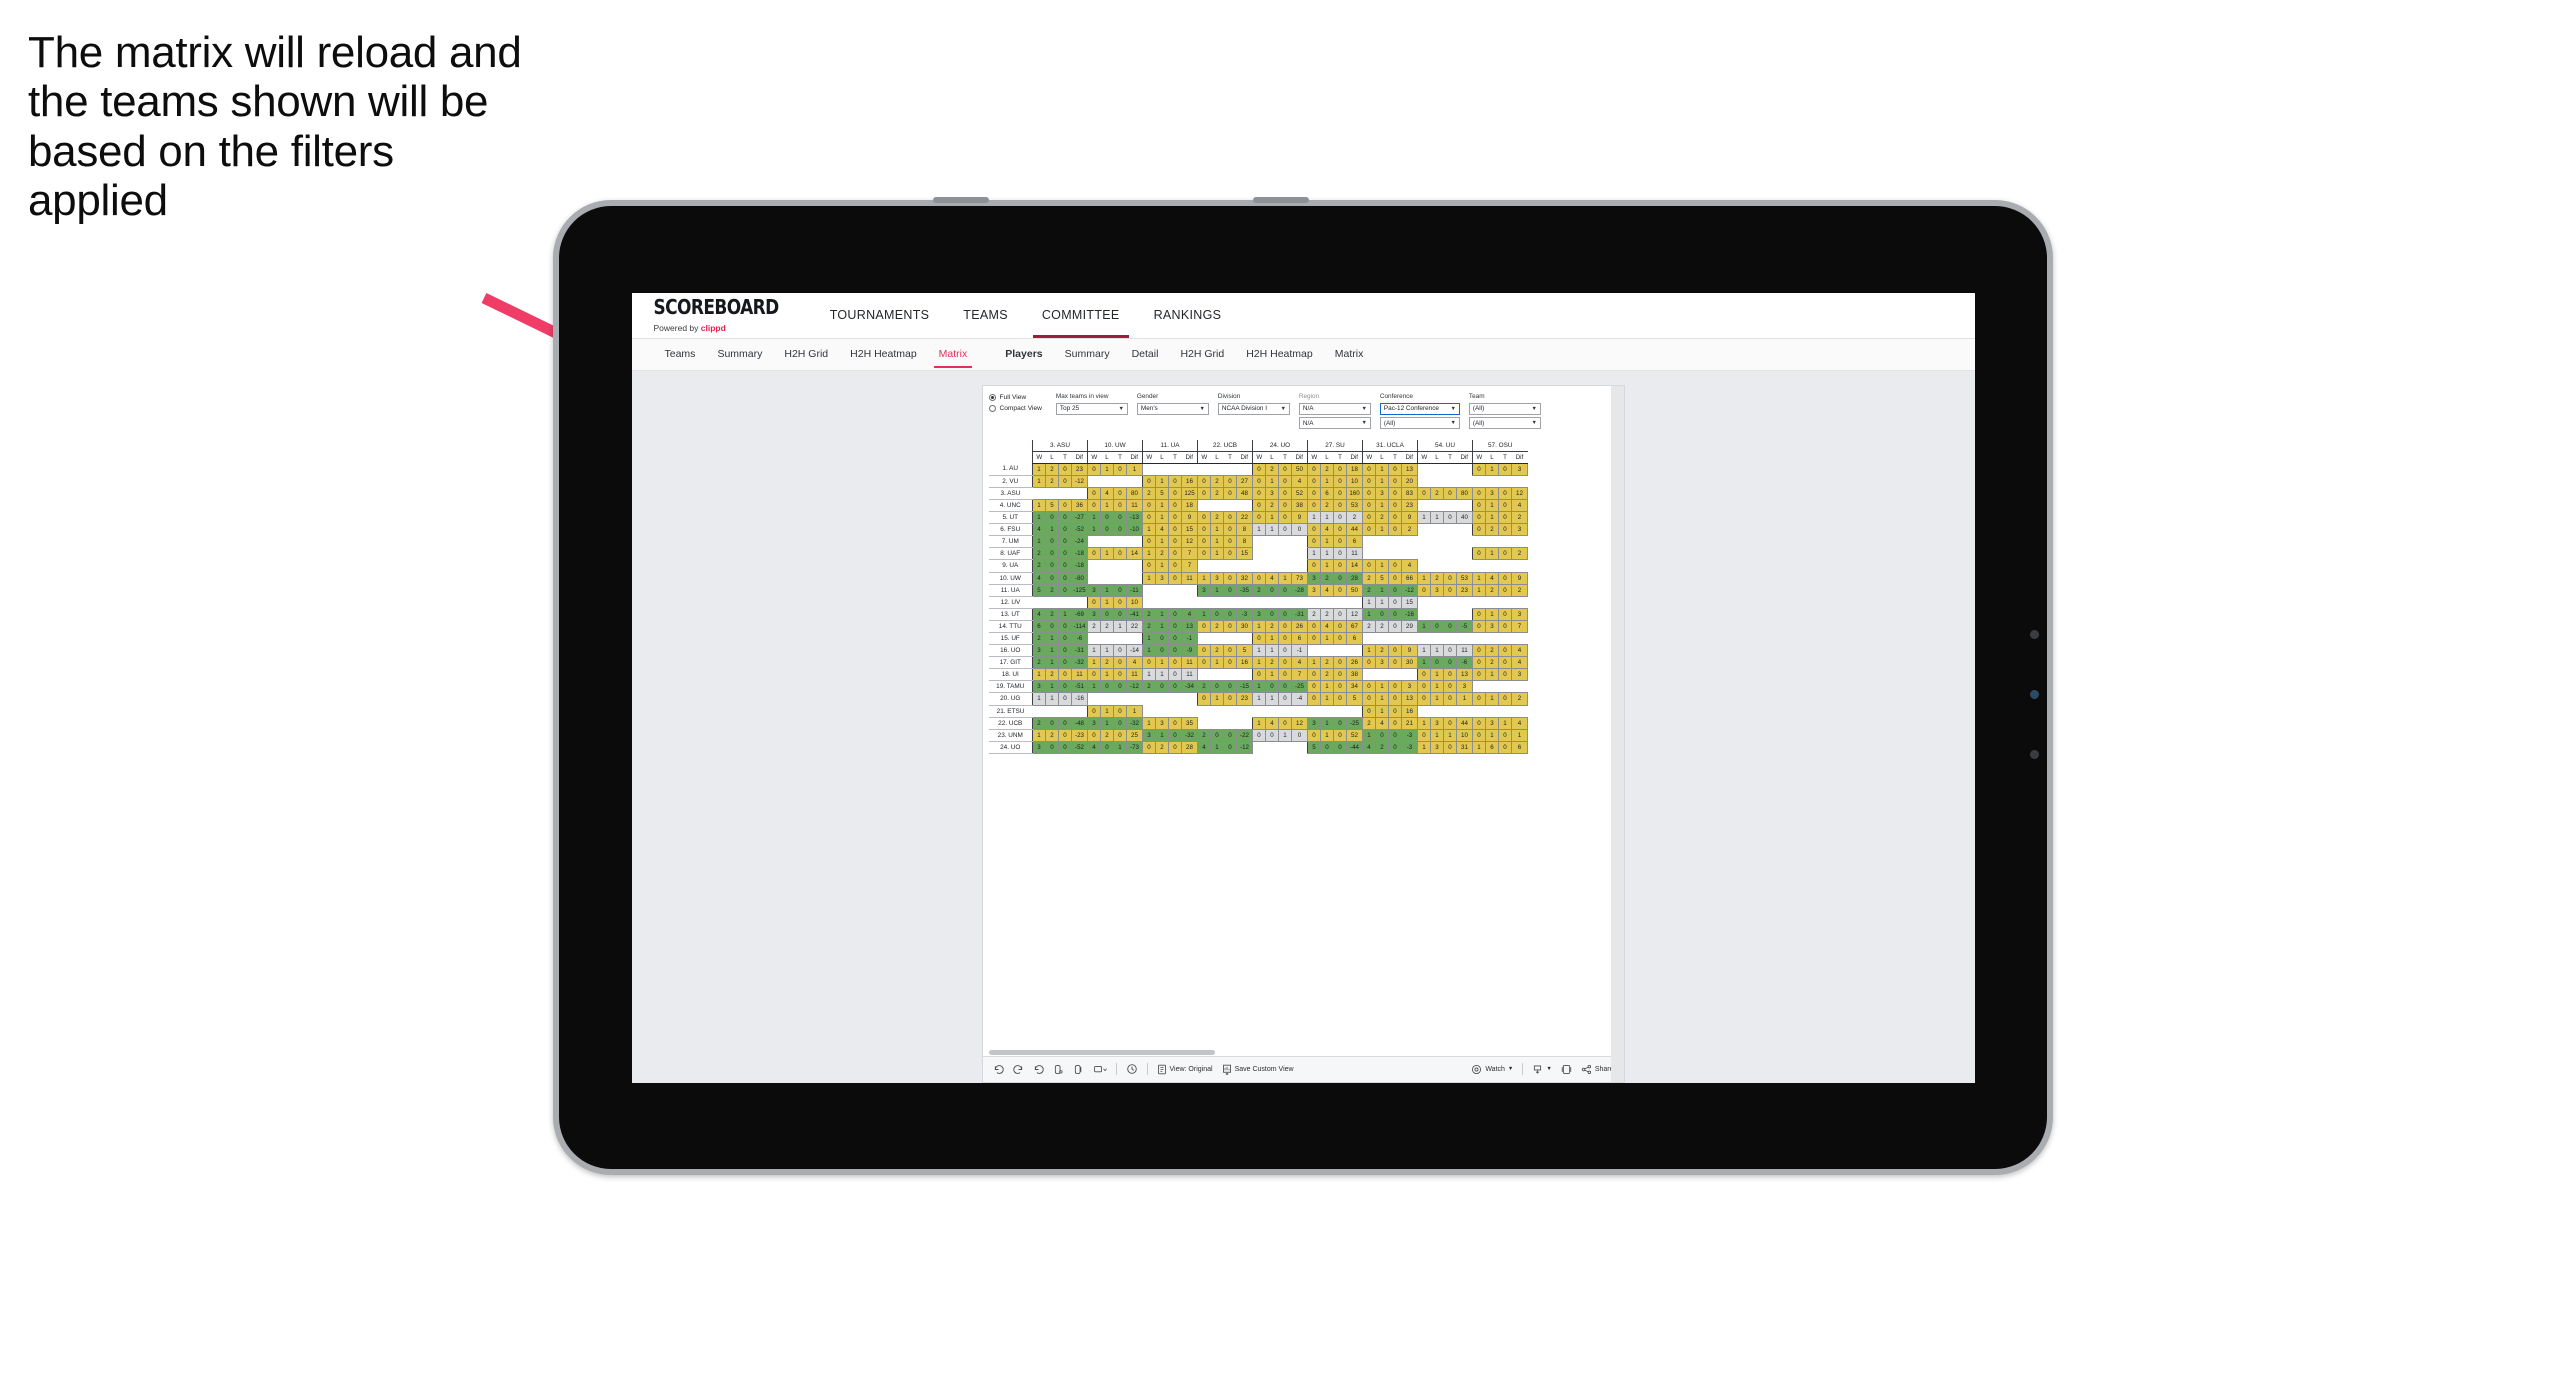  What do you see at coordinates (1189, 542) in the screenshot?
I see `matrix-cell-dif: 12` at bounding box center [1189, 542].